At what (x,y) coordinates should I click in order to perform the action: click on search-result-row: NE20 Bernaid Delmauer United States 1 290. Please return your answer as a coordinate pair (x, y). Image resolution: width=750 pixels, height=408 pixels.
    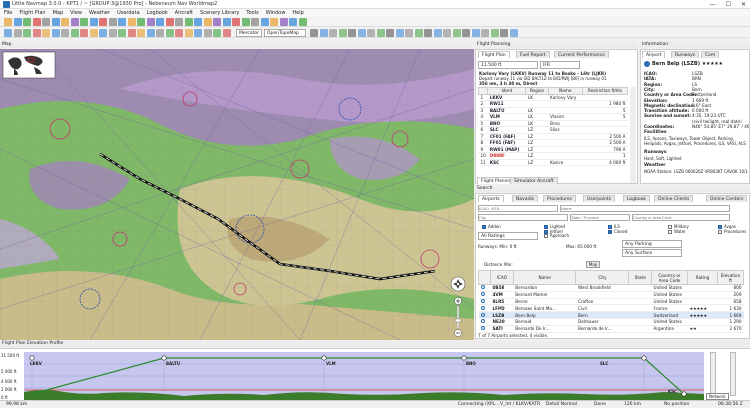
    Looking at the image, I should click on (611, 322).